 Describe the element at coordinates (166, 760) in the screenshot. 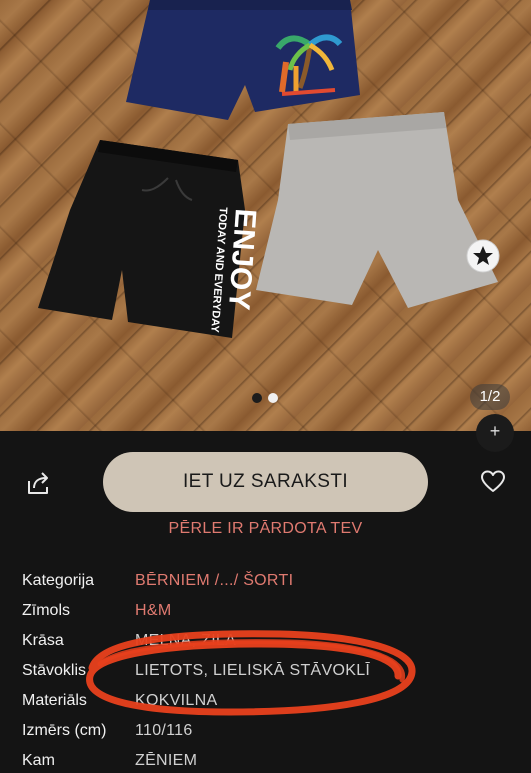

I see `detail-value: ZĒNIEM` at that location.